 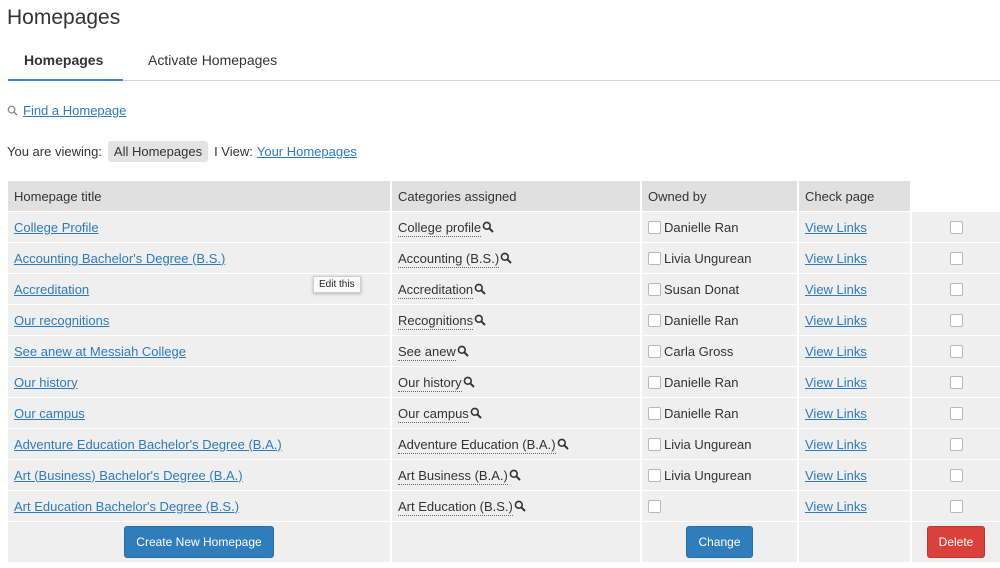 I want to click on current-view-chip: All Homepages, so click(x=158, y=151).